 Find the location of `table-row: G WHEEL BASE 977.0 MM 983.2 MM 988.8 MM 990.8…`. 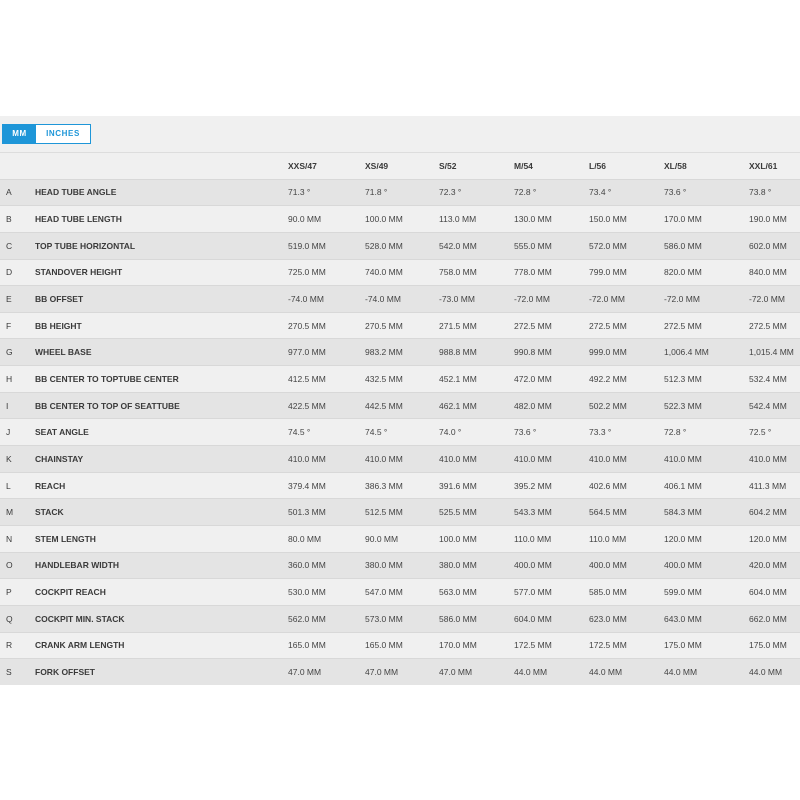

table-row: G WHEEL BASE 977.0 MM 983.2 MM 988.8 MM 990.8… is located at coordinates (400, 352).